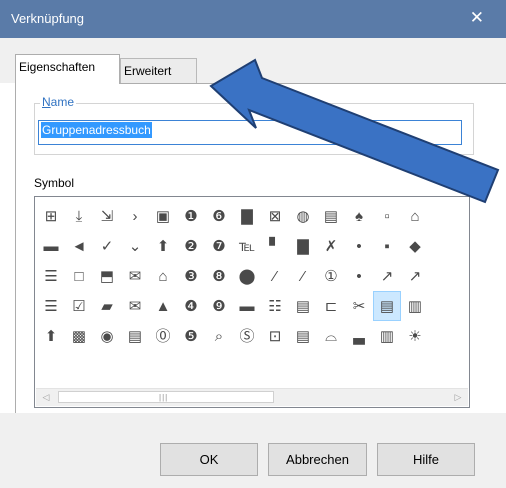 The height and width of the screenshot is (488, 506). Describe the element at coordinates (54, 183) in the screenshot. I see `symbol-label: Symbol` at that location.